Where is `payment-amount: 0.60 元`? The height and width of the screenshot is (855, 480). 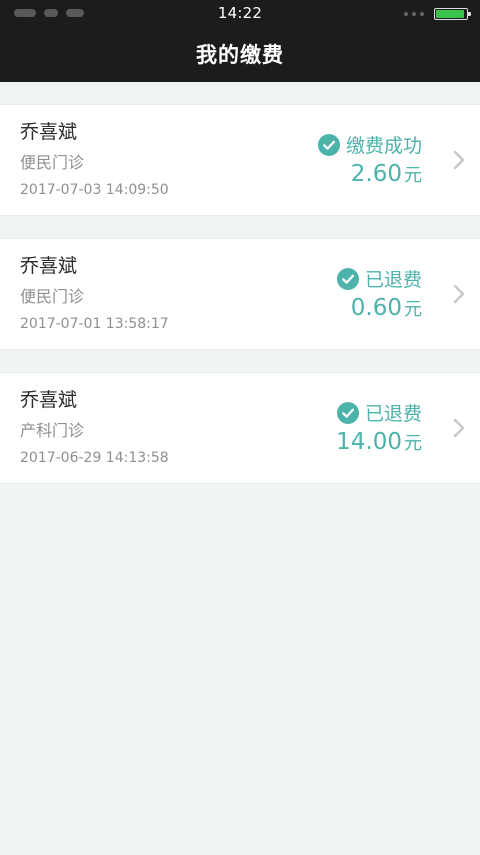 payment-amount: 0.60 元 is located at coordinates (386, 308).